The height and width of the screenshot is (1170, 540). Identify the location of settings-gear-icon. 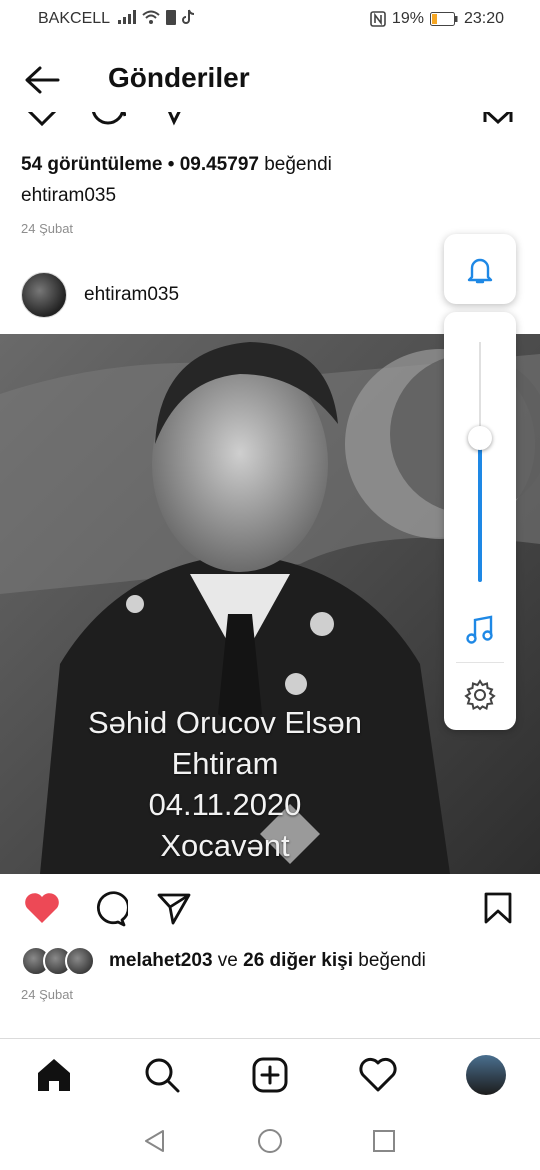
(480, 695).